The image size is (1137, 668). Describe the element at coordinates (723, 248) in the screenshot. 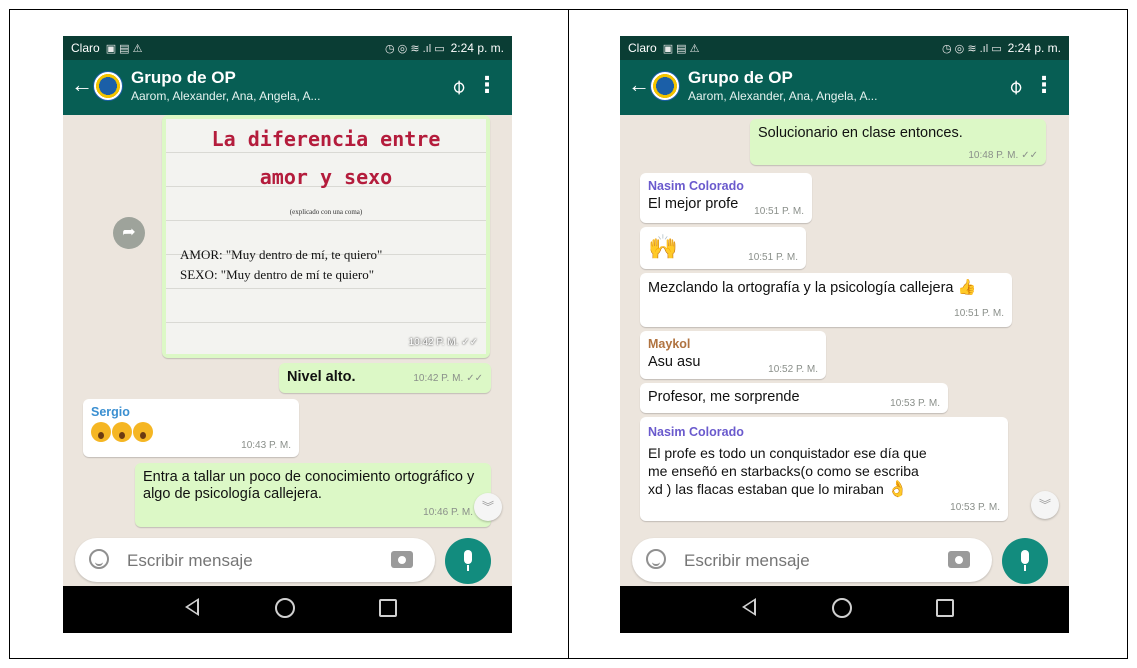

I see `message-bubble: 🙌 10:51 P. M.` at that location.